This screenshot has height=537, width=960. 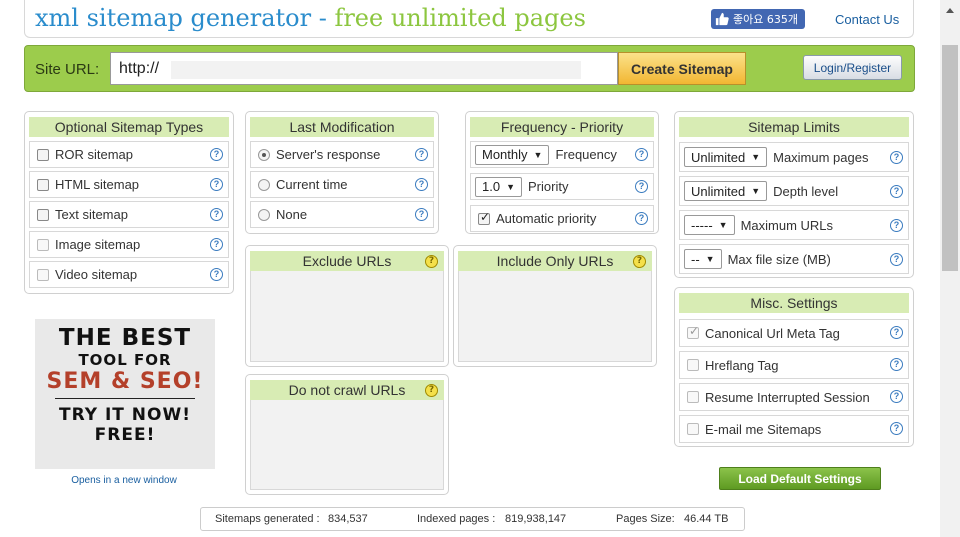 What do you see at coordinates (91, 214) in the screenshot?
I see `option-label: Text sitemap` at bounding box center [91, 214].